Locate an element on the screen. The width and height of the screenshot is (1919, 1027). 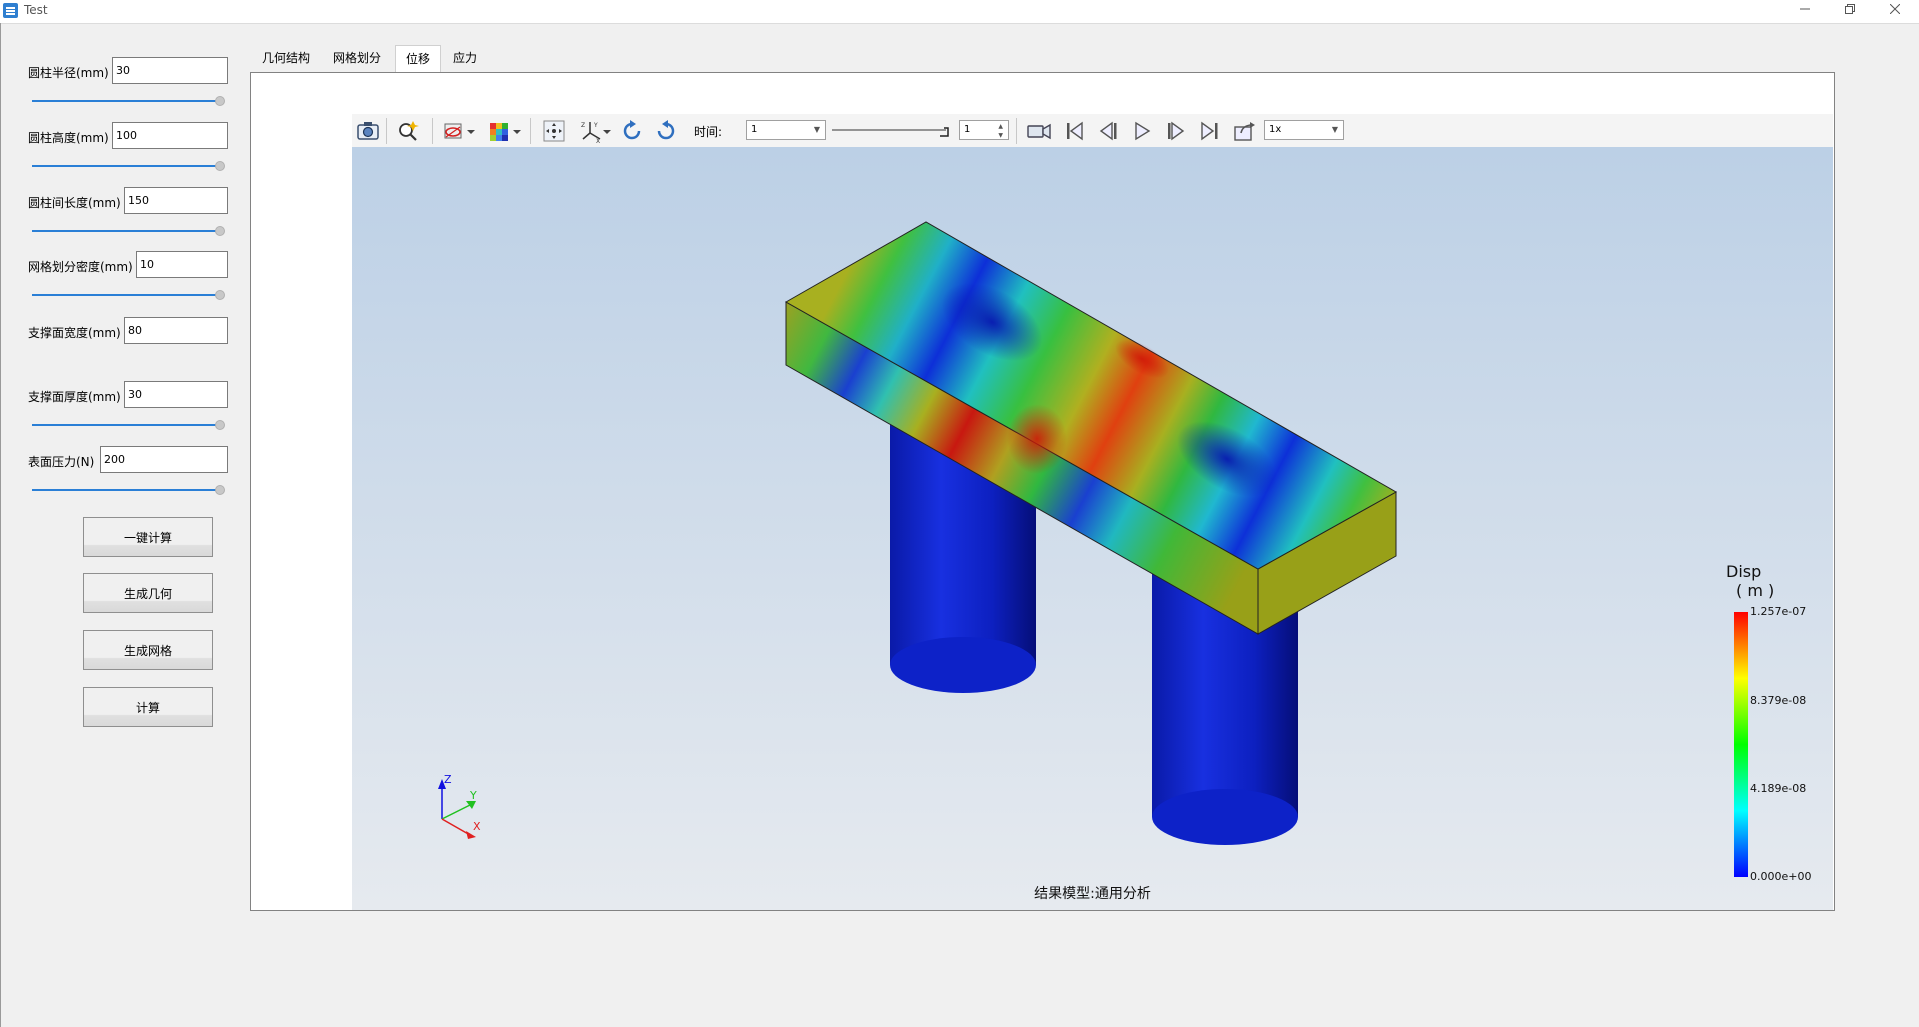
legend-tick-high: 8.379e-08 is located at coordinates (1778, 700).